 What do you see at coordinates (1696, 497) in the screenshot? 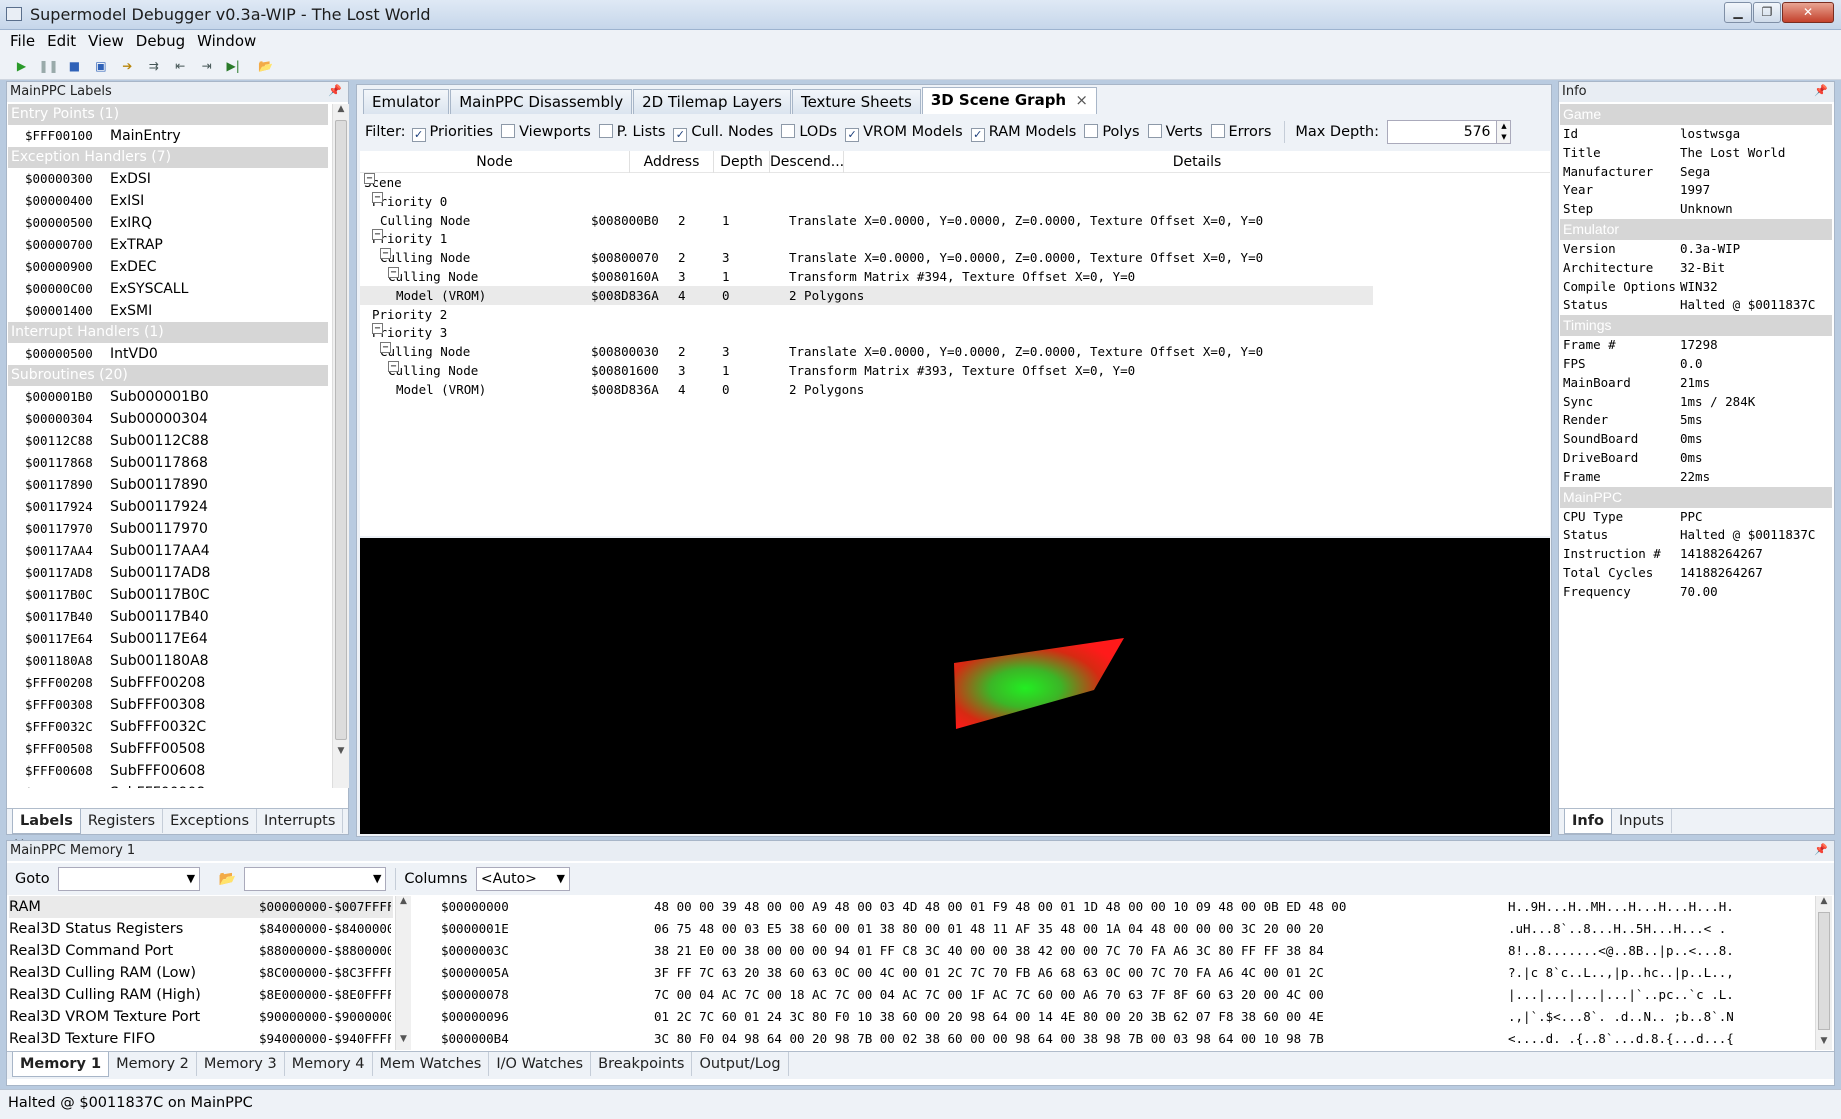
I see `info-section-header: MainPPC` at bounding box center [1696, 497].